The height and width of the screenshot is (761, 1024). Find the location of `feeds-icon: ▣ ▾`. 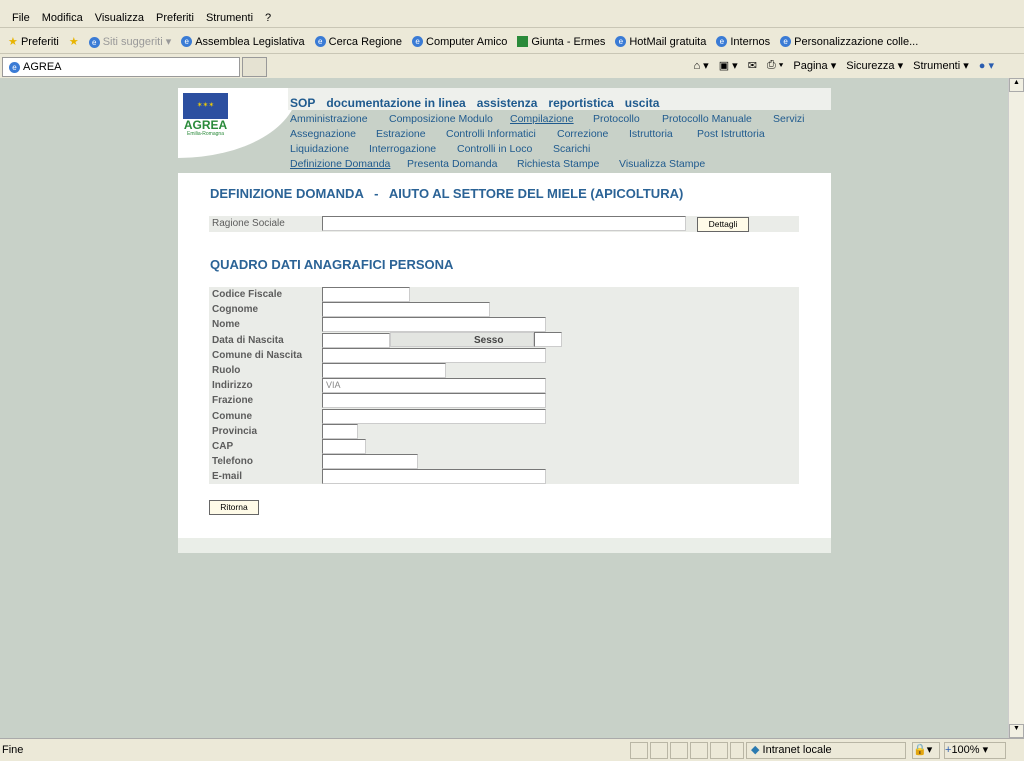

feeds-icon: ▣ ▾ is located at coordinates (728, 65).